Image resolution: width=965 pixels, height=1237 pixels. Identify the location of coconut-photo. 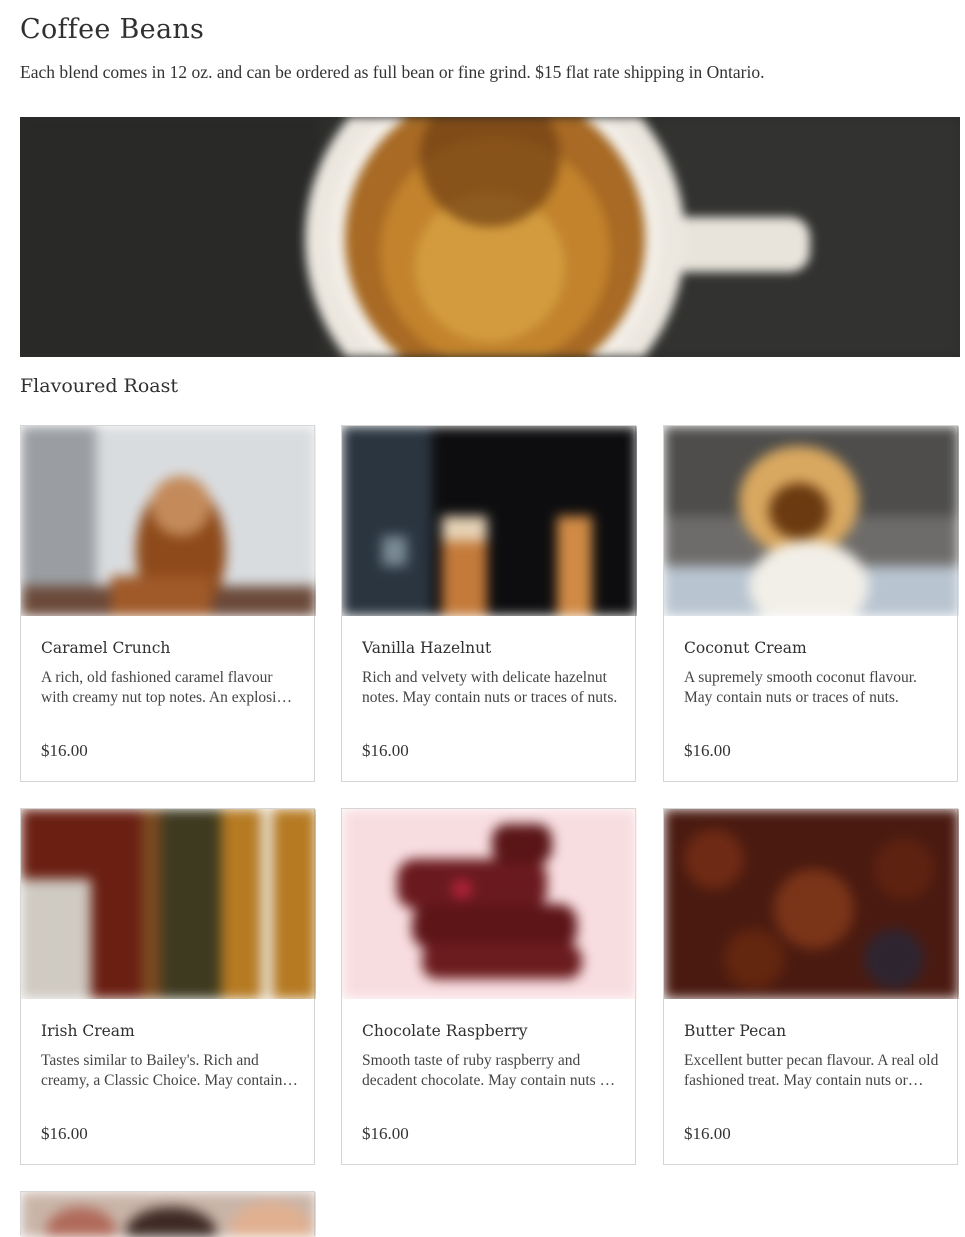
(811, 521).